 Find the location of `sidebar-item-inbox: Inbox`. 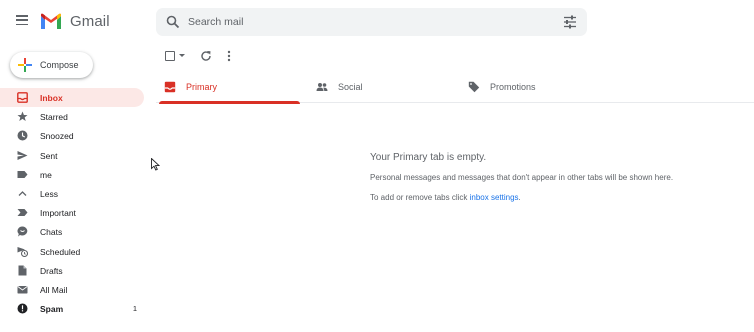

sidebar-item-inbox: Inbox is located at coordinates (72, 98).